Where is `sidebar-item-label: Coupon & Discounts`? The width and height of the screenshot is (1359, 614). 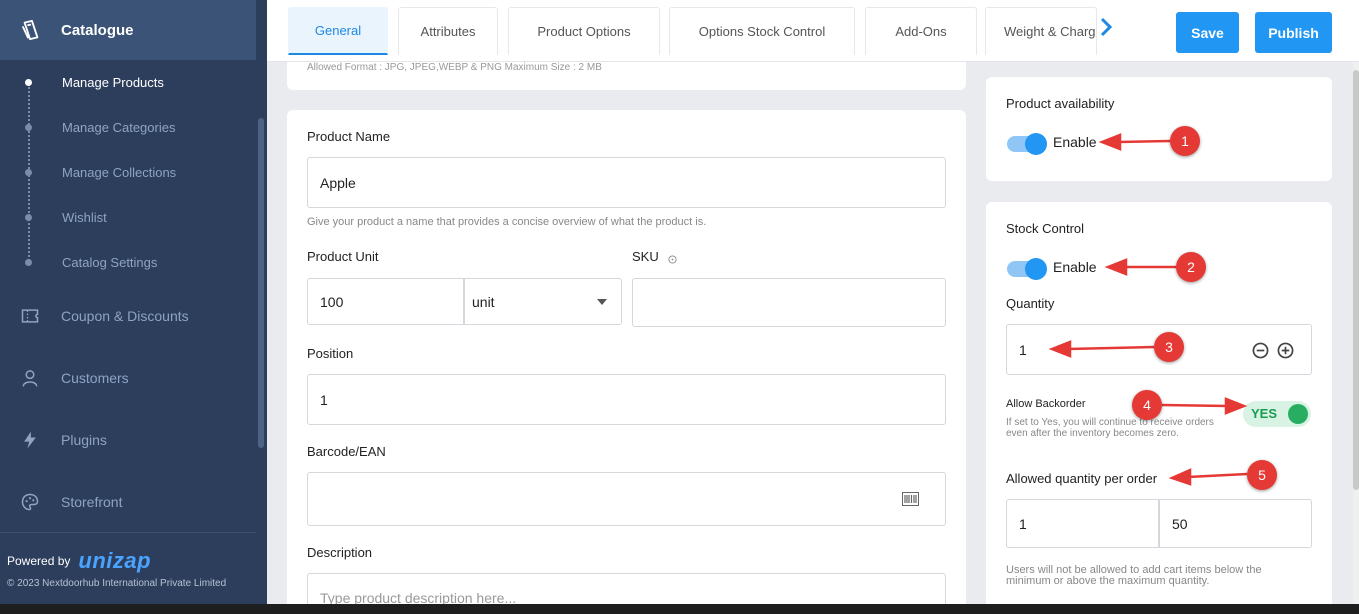 sidebar-item-label: Coupon & Discounts is located at coordinates (125, 316).